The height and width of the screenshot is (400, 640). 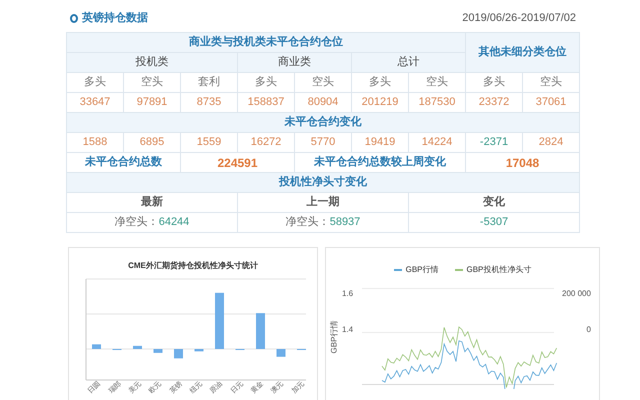 What do you see at coordinates (209, 102) in the screenshot?
I see `table-cell-text: 8735` at bounding box center [209, 102].